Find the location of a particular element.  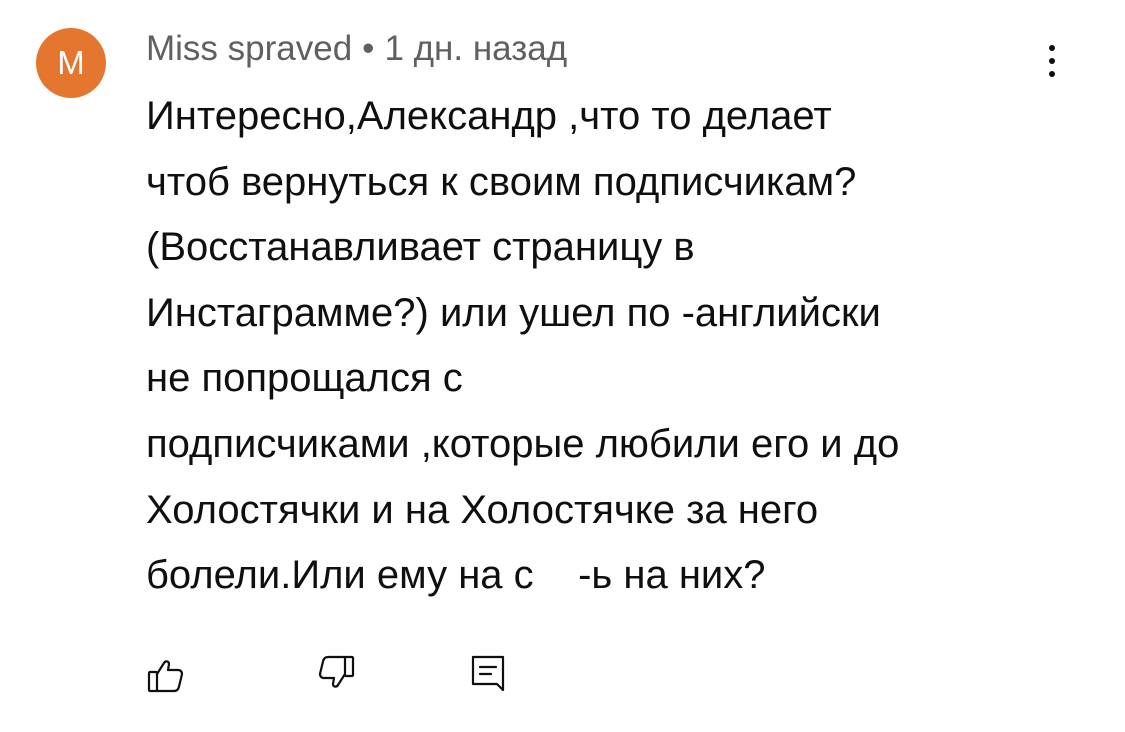

like-button is located at coordinates (166, 674).